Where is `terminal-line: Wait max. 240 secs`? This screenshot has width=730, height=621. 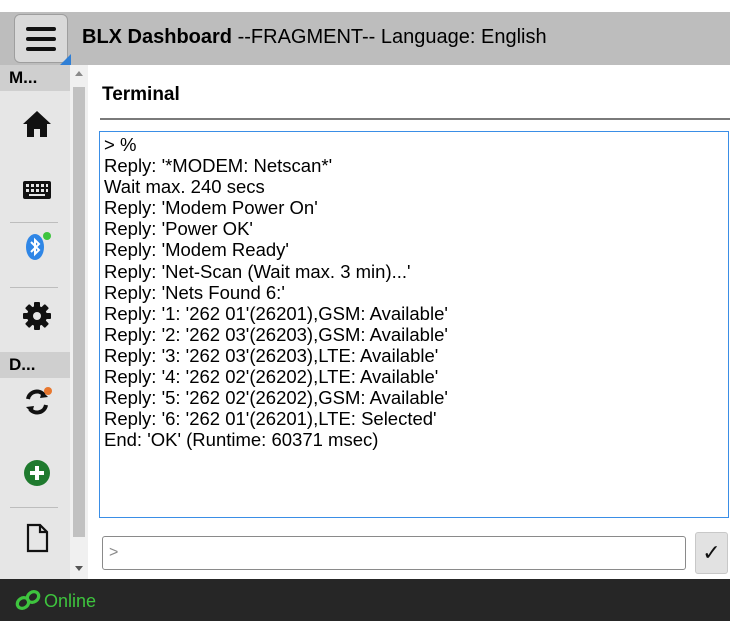
terminal-line: Wait max. 240 secs is located at coordinates (184, 187).